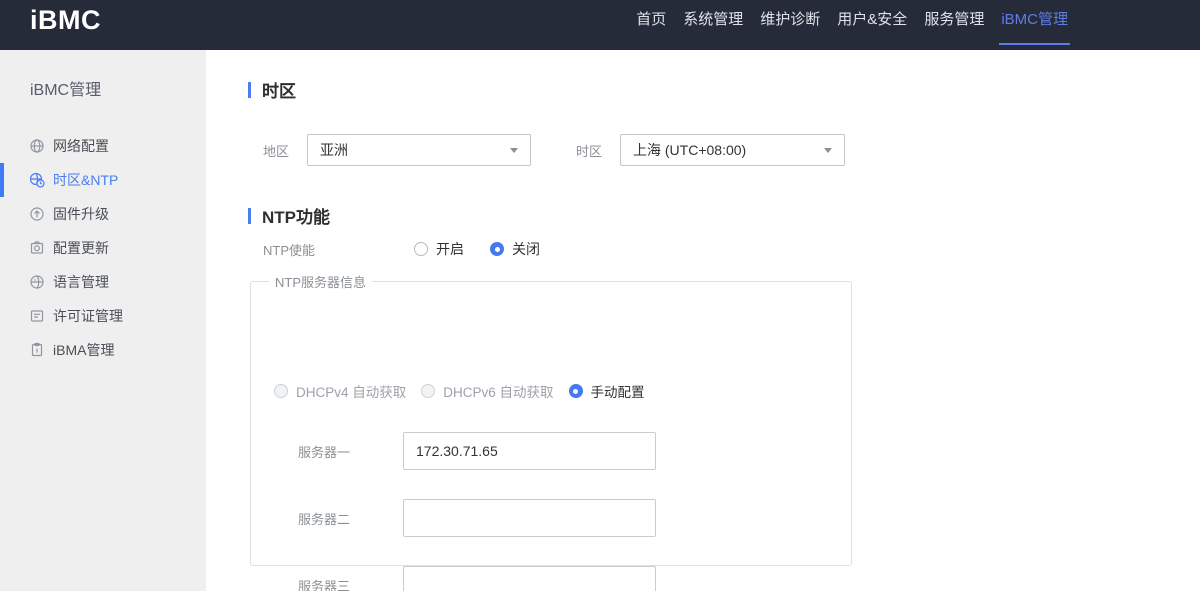  Describe the element at coordinates (690, 150) in the screenshot. I see `timezone-select-value: 上海 (UTC+08:00)` at that location.